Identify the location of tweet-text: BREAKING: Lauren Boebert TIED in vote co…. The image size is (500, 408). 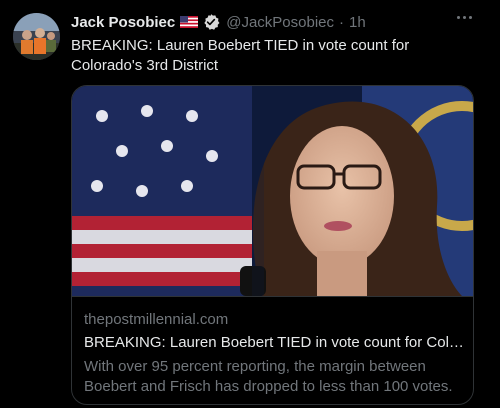
(240, 55).